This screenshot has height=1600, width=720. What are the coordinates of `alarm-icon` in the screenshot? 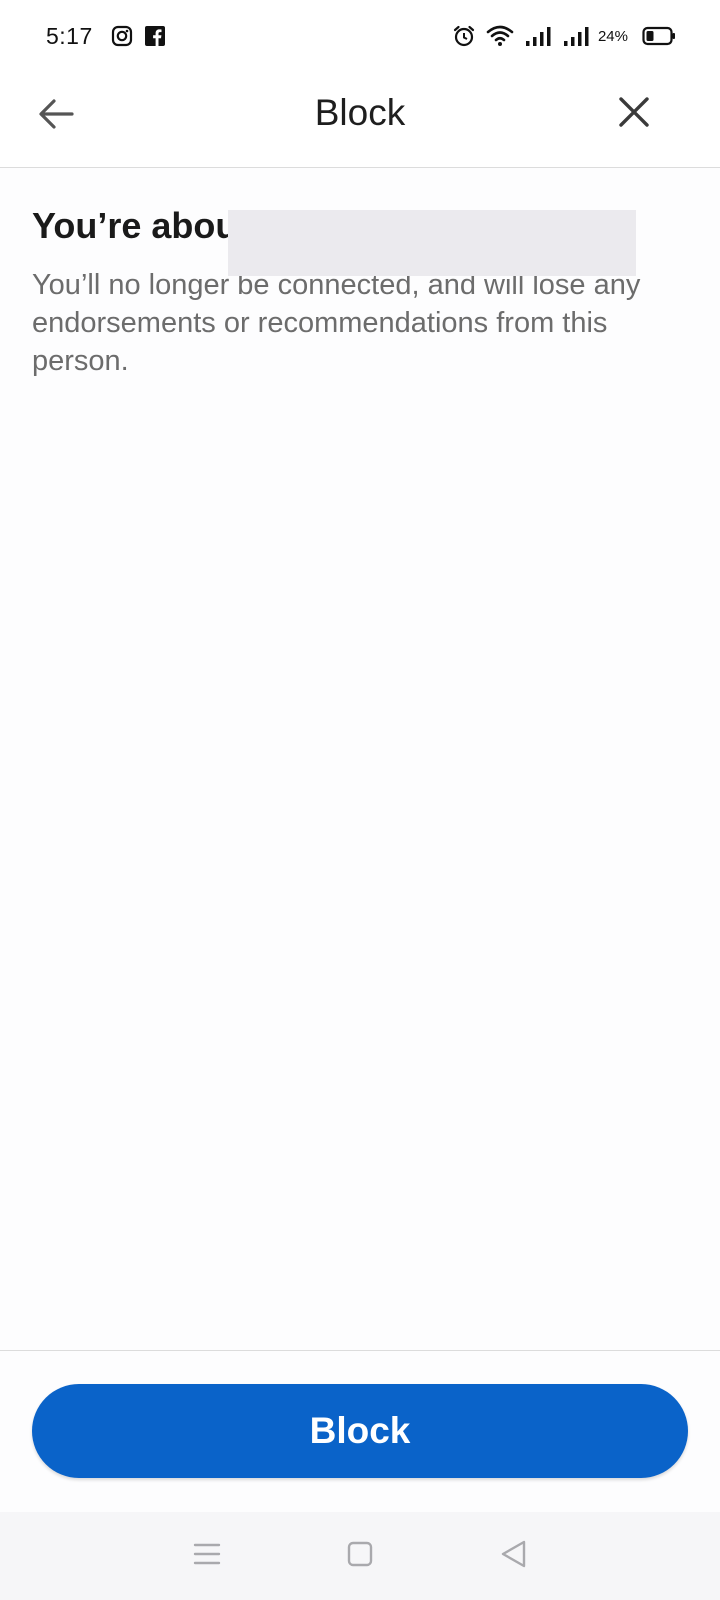 It's located at (464, 36).